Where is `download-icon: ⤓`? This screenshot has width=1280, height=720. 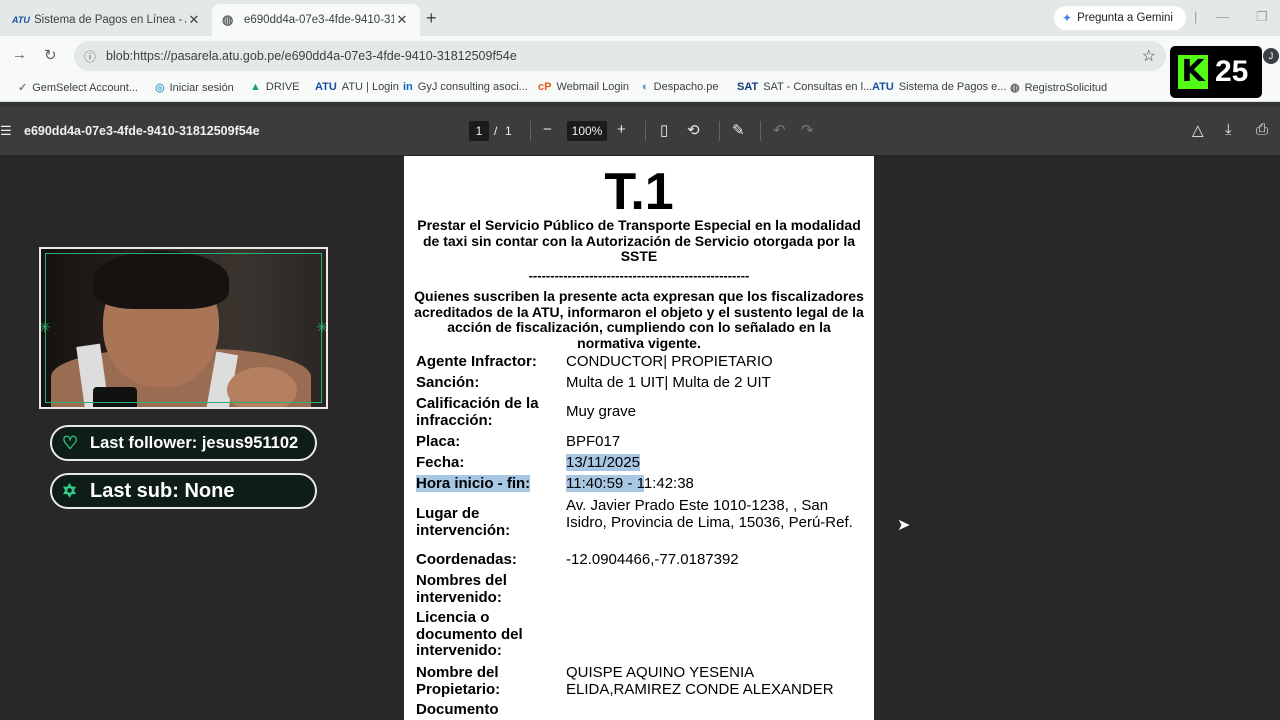
download-icon: ⤓ is located at coordinates (1228, 129).